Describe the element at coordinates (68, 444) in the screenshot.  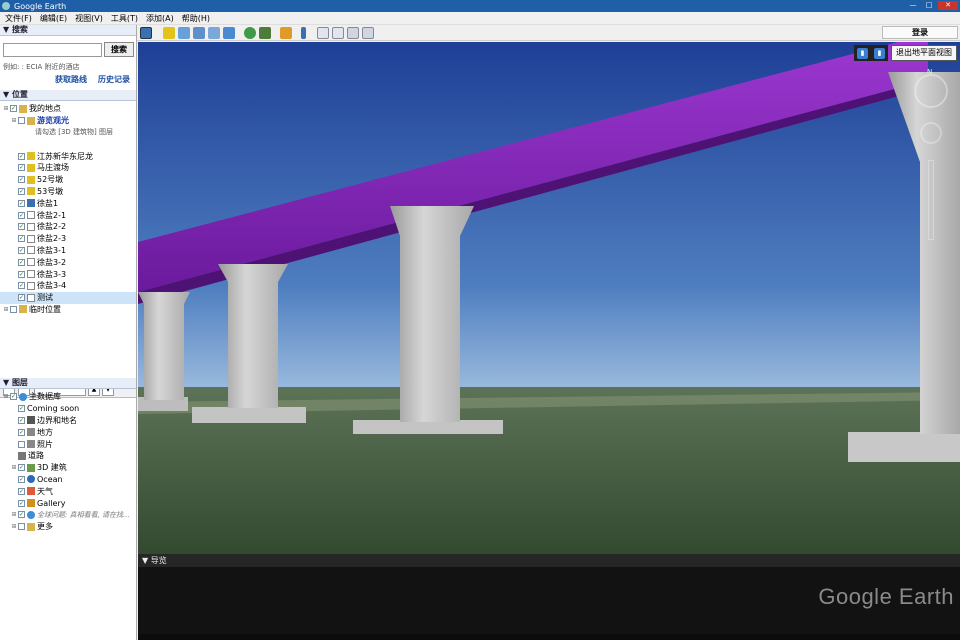
I see `tree-item: 照片` at that location.